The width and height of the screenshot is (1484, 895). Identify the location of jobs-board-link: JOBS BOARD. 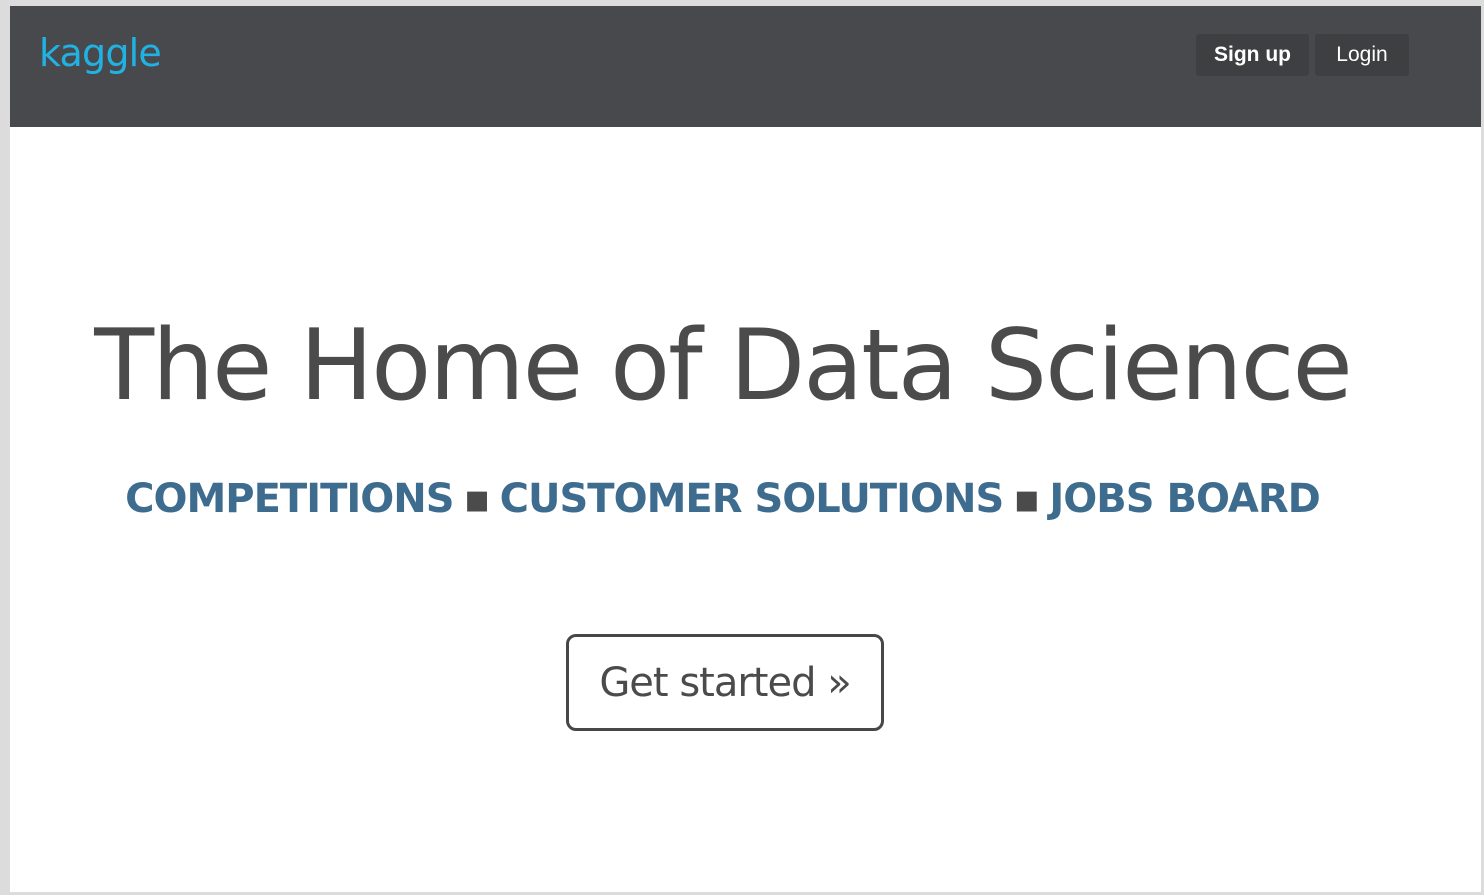
(1184, 499).